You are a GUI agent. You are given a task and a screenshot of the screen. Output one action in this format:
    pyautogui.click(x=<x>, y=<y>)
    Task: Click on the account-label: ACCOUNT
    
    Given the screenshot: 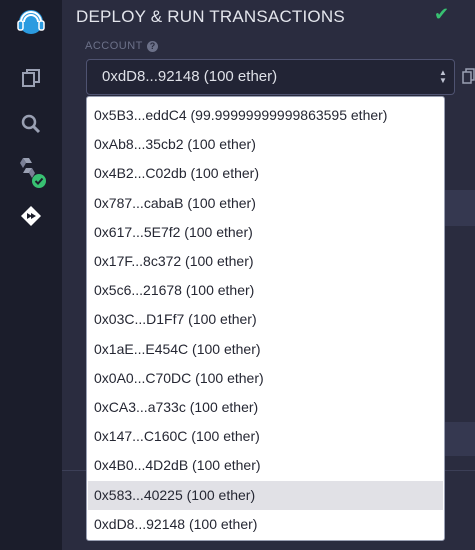 What is the action you would take?
    pyautogui.click(x=114, y=46)
    